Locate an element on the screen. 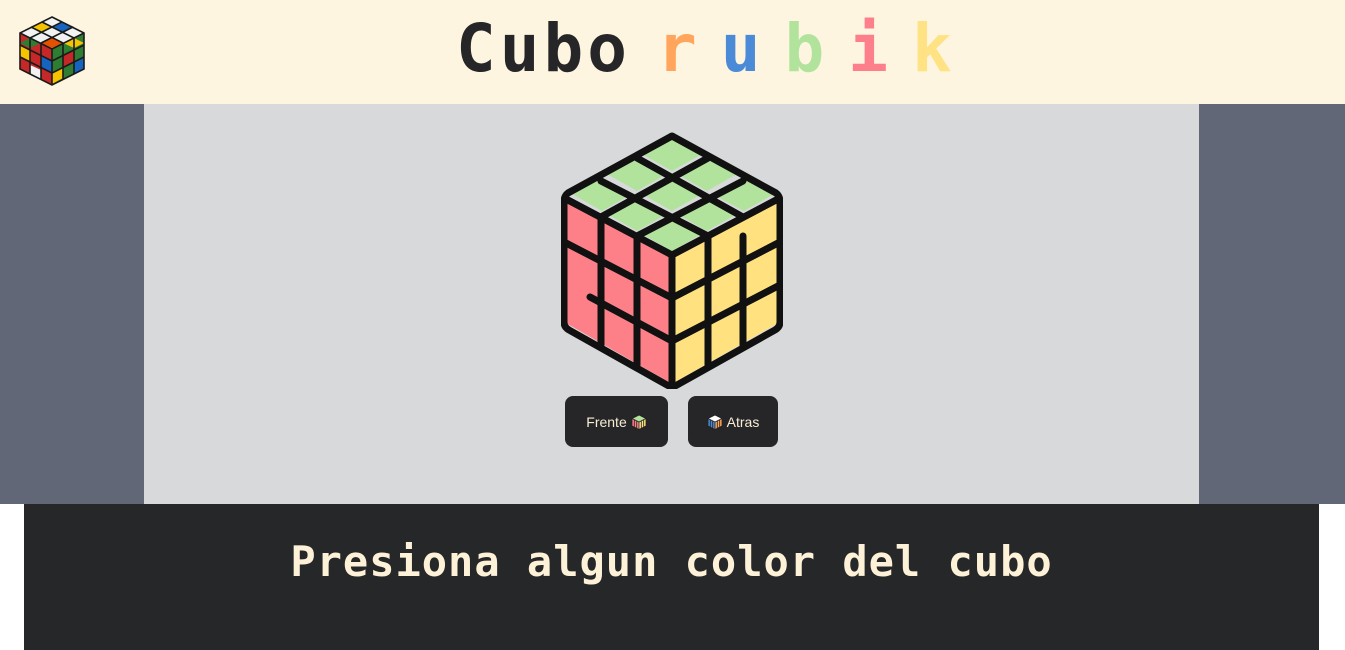 The height and width of the screenshot is (650, 1345). mini-cube-back-icon is located at coordinates (715, 422).